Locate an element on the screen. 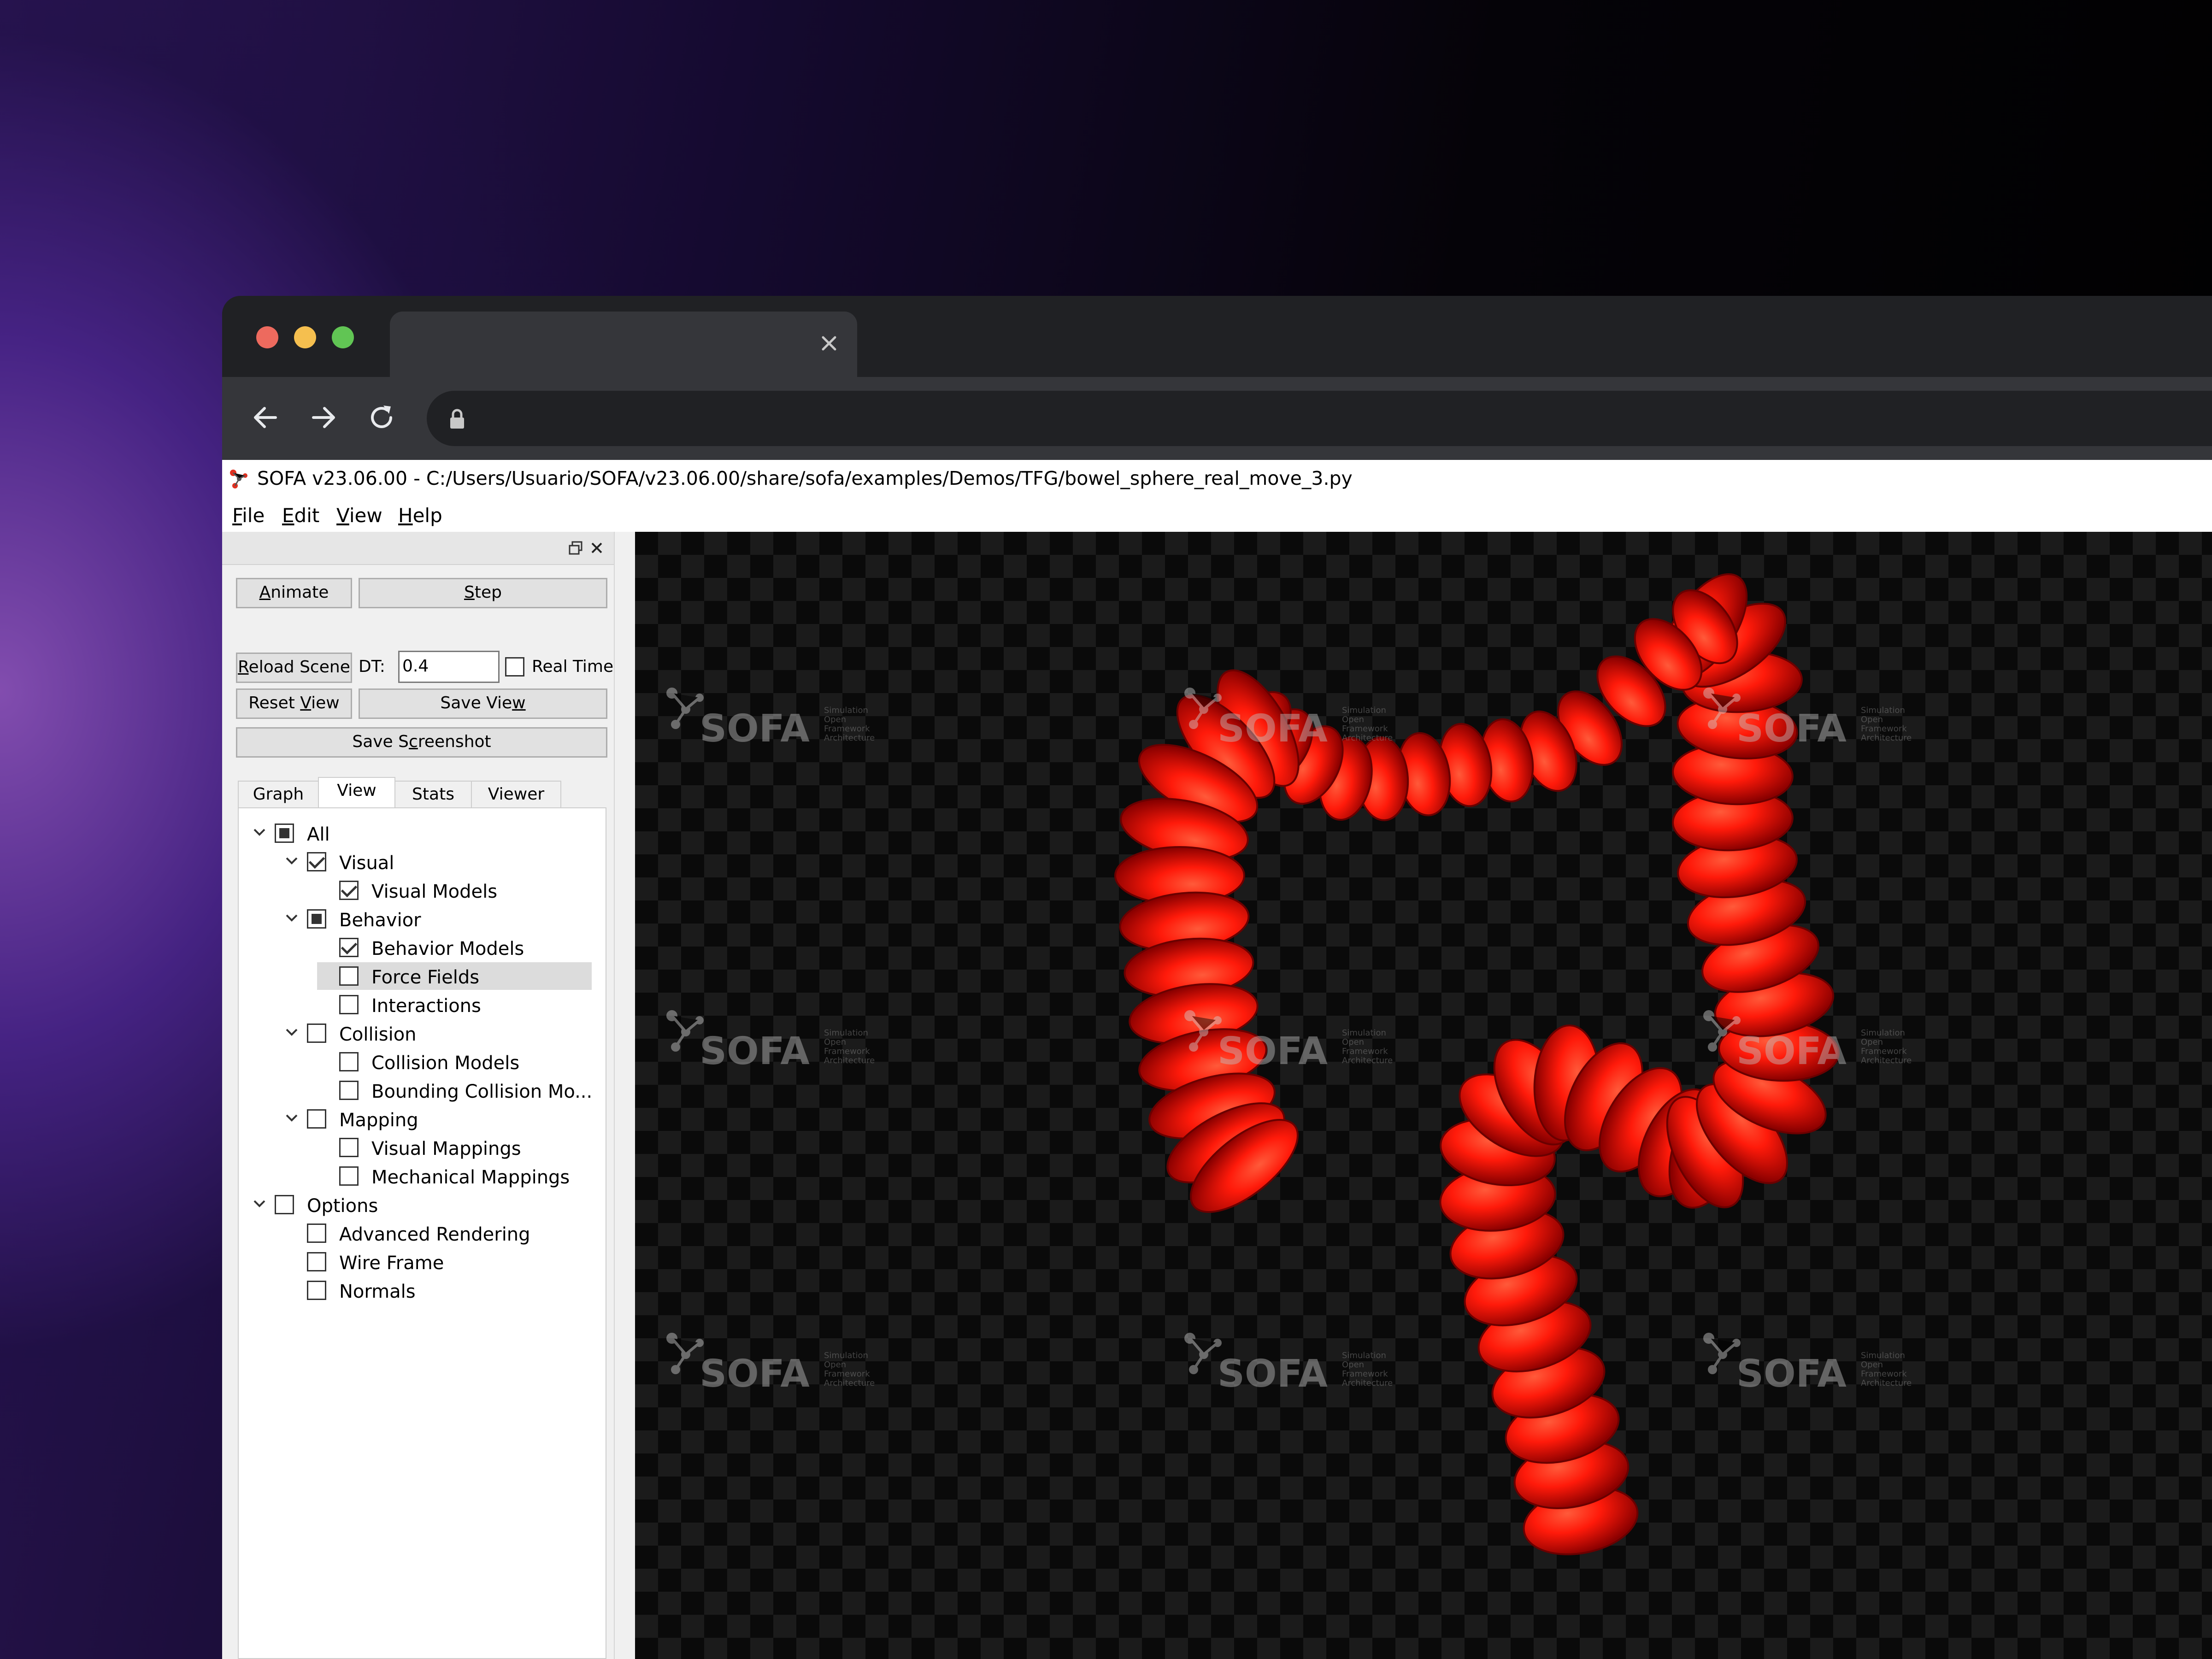 This screenshot has width=2212, height=1659. tree-item-behavior-models: Behavior Models is located at coordinates (422, 948).